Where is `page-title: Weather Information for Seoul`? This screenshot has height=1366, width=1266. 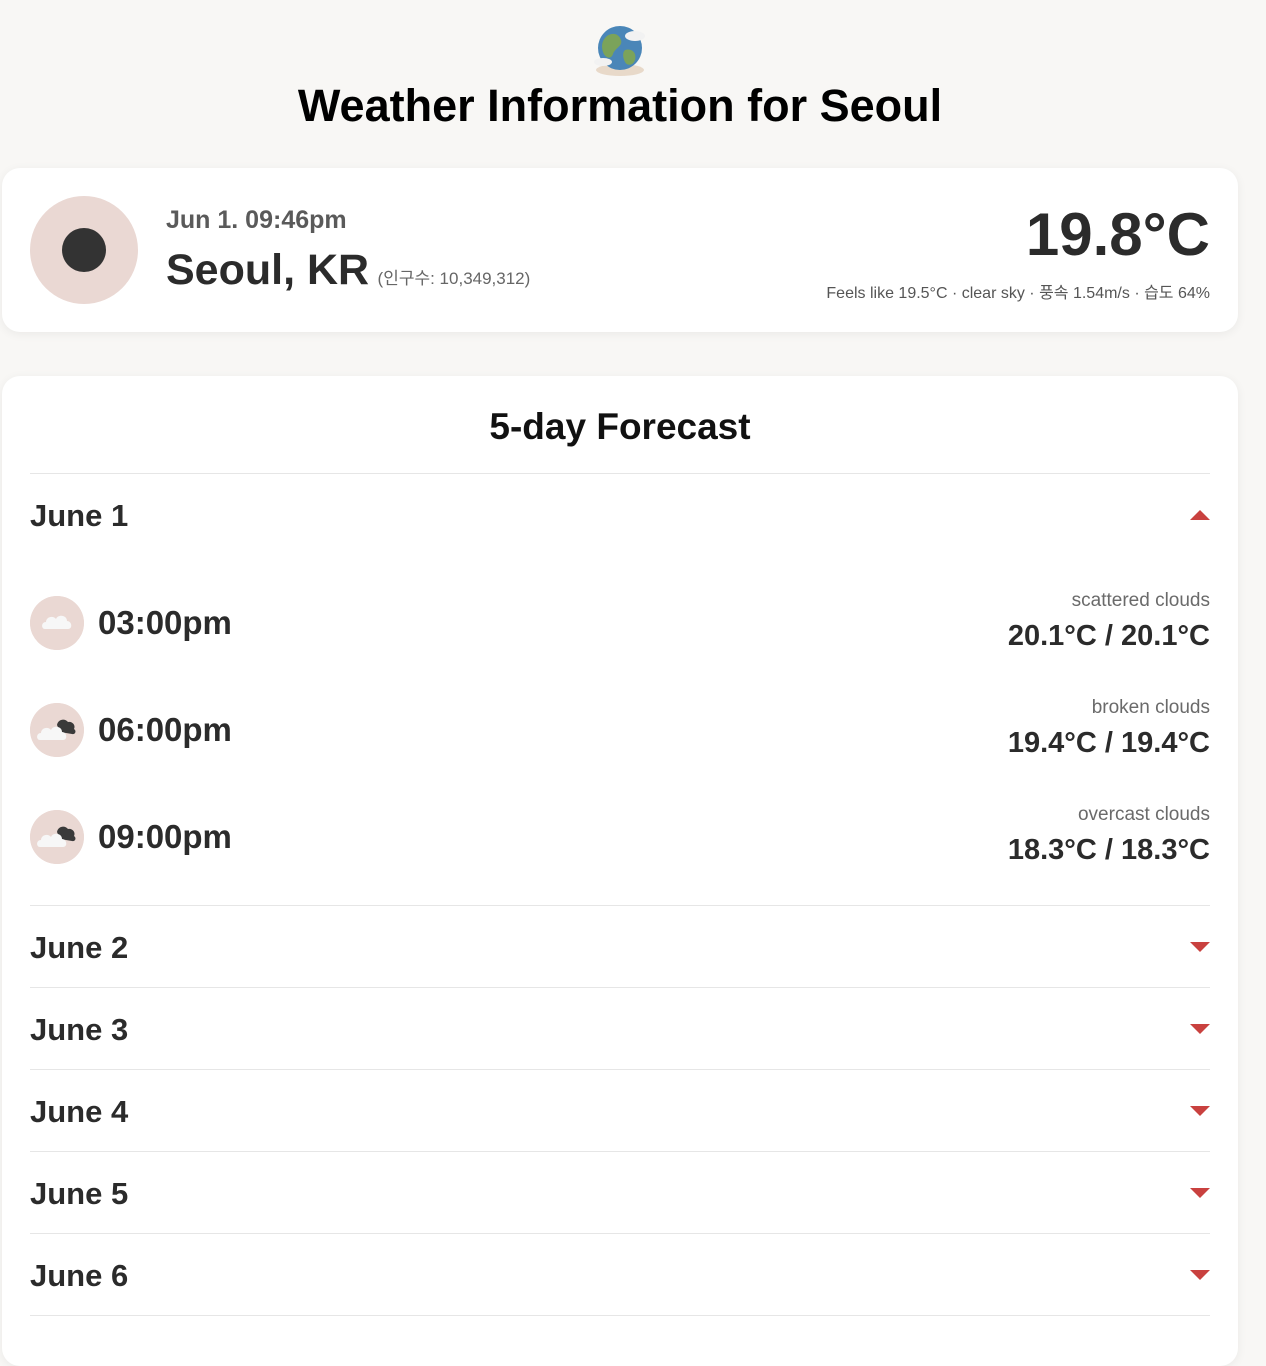
page-title: Weather Information for Seoul is located at coordinates (620, 105).